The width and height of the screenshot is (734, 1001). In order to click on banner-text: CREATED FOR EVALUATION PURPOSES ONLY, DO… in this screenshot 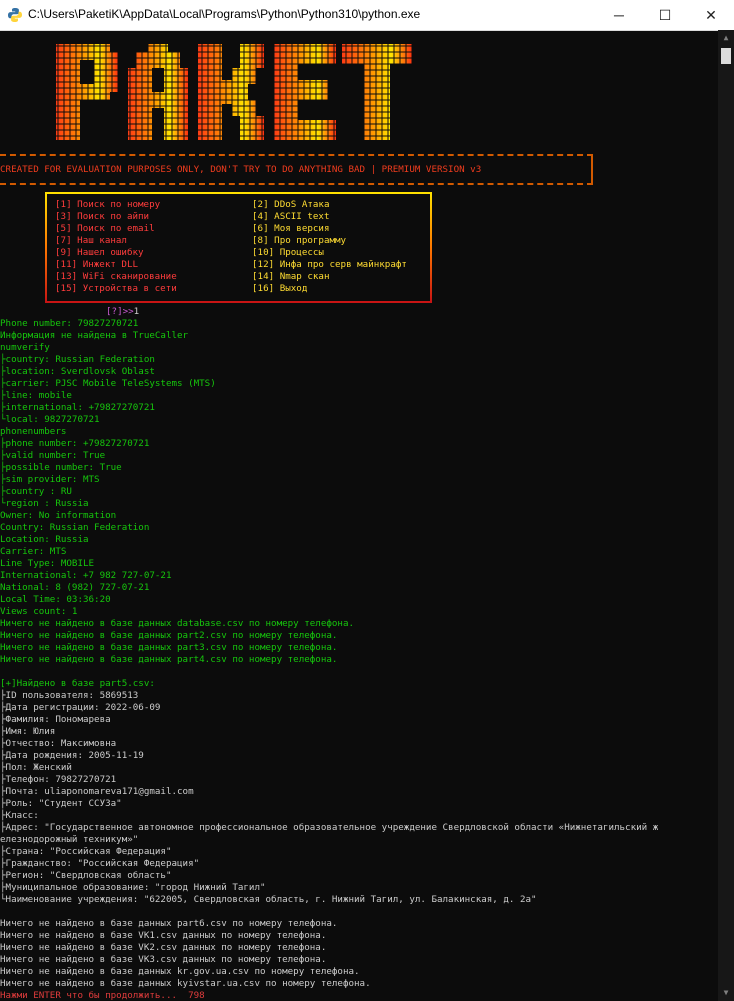, I will do `click(241, 169)`.